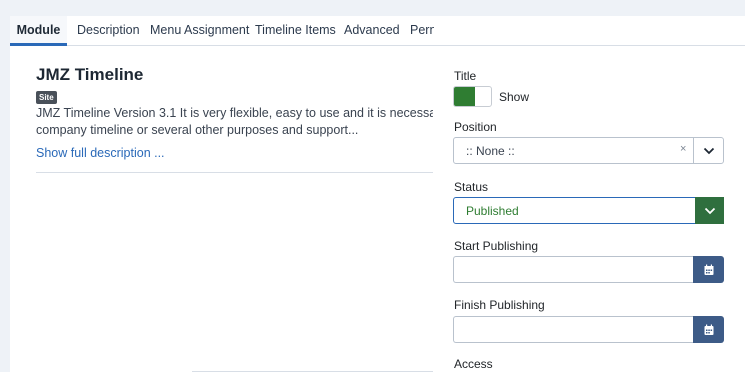 Image resolution: width=745 pixels, height=372 pixels. Describe the element at coordinates (295, 31) in the screenshot. I see `tab-timeline-items: Timeline Items` at that location.